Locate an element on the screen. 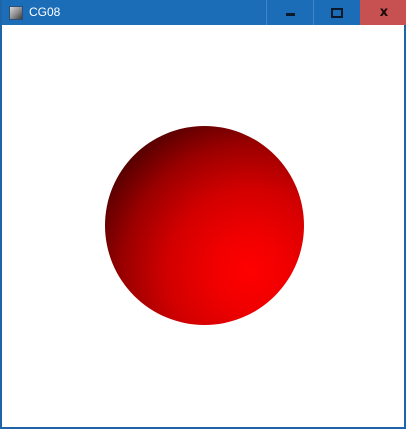 Image resolution: width=406 pixels, height=429 pixels. minimize-button is located at coordinates (289, 12).